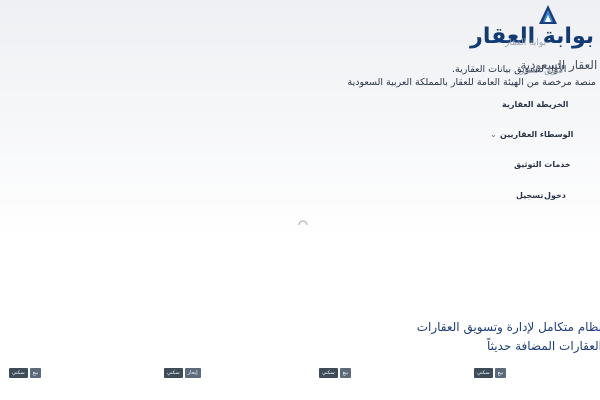  What do you see at coordinates (548, 15) in the screenshot?
I see `triangle-logo-icon` at bounding box center [548, 15].